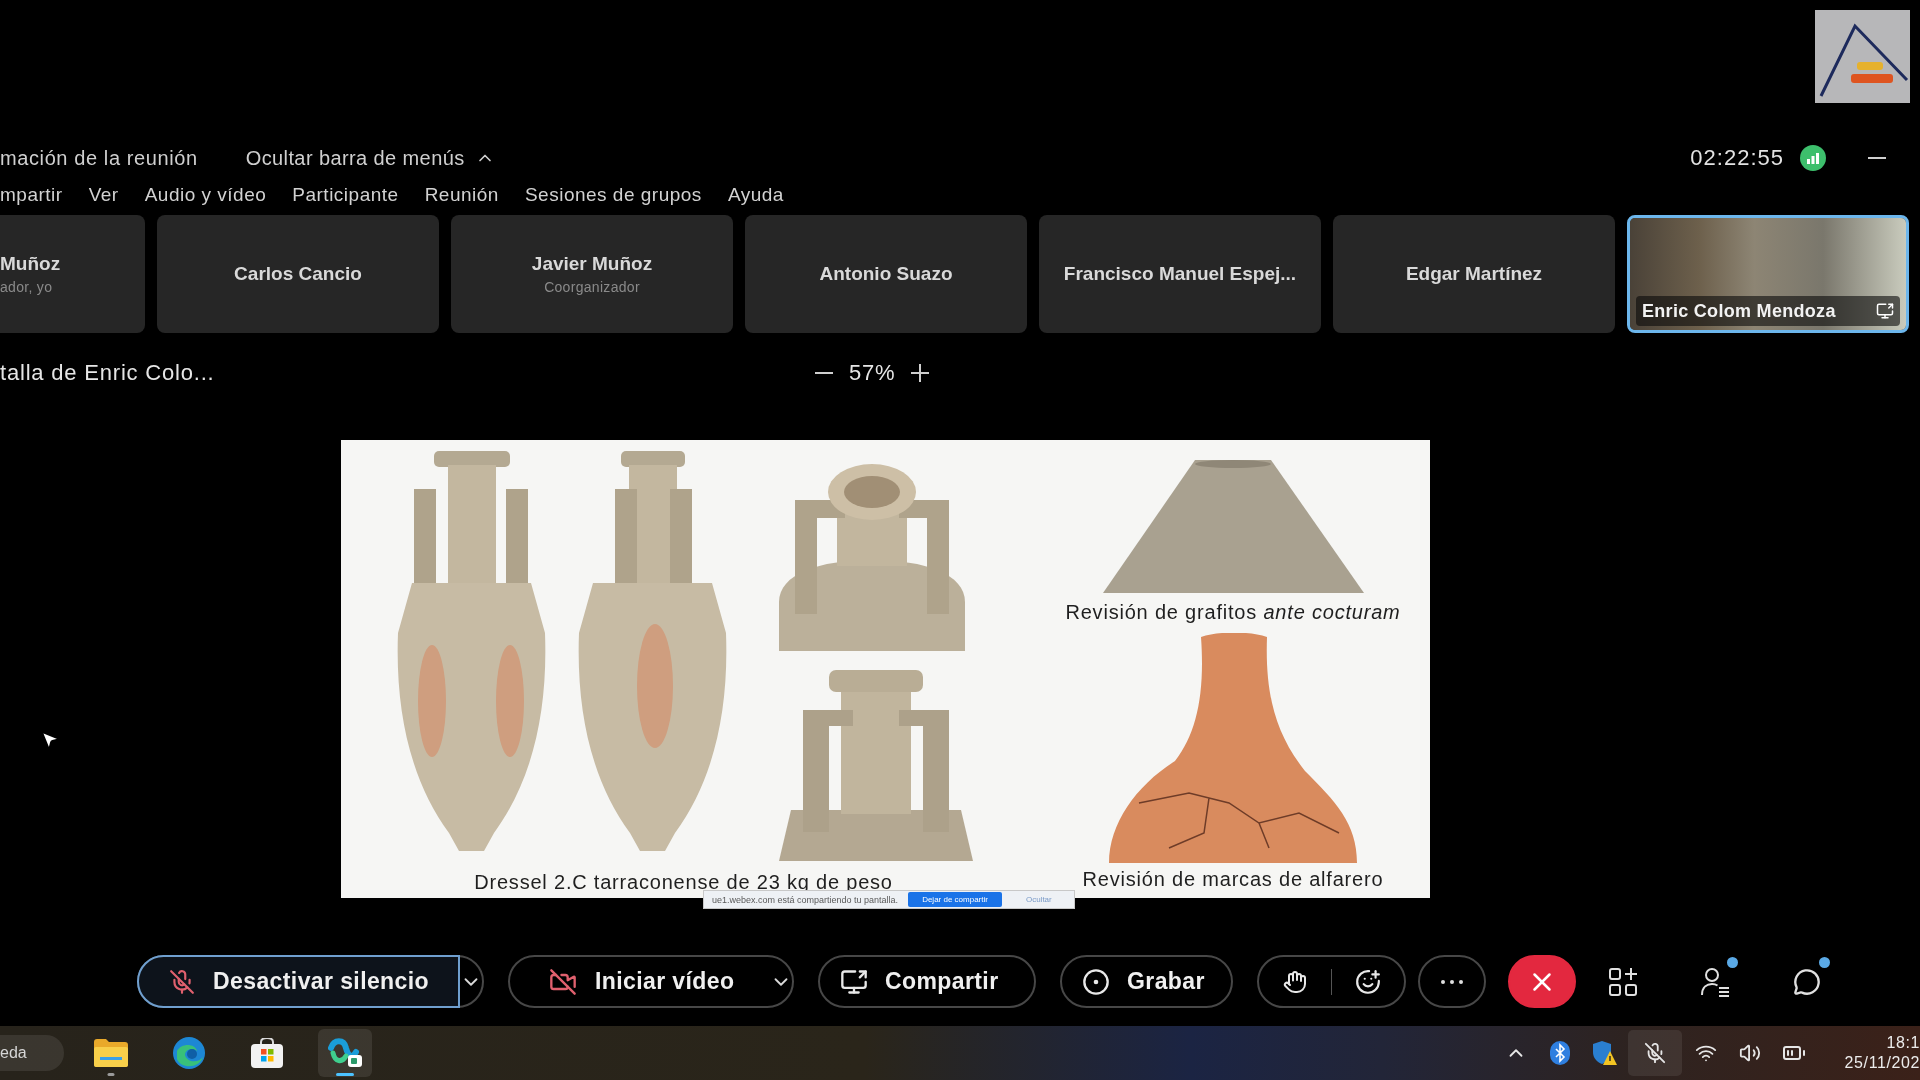 Image resolution: width=1920 pixels, height=1080 pixels. Describe the element at coordinates (613, 195) in the screenshot. I see `menu-item: Sesiones de grupos` at that location.